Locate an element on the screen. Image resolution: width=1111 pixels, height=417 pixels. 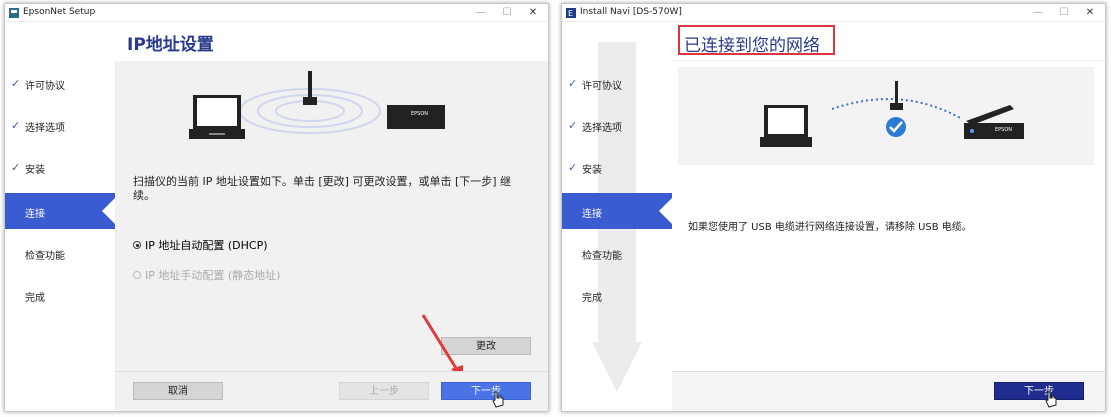
cancel-button: 取消 is located at coordinates (178, 391).